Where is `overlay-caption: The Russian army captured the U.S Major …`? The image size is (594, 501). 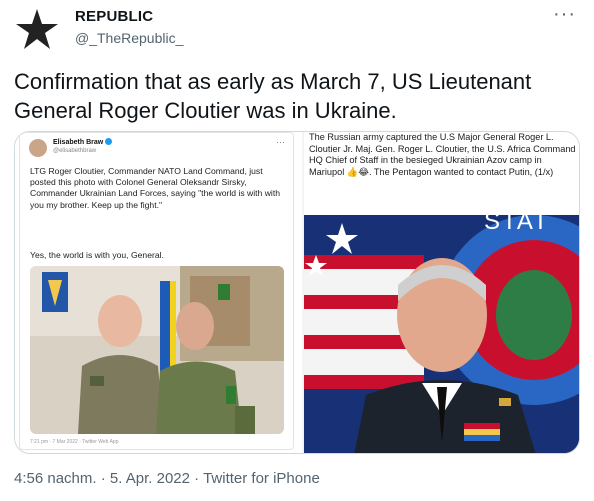
overlay-caption: The Russian army captured the U.S Major … is located at coordinates (442, 154).